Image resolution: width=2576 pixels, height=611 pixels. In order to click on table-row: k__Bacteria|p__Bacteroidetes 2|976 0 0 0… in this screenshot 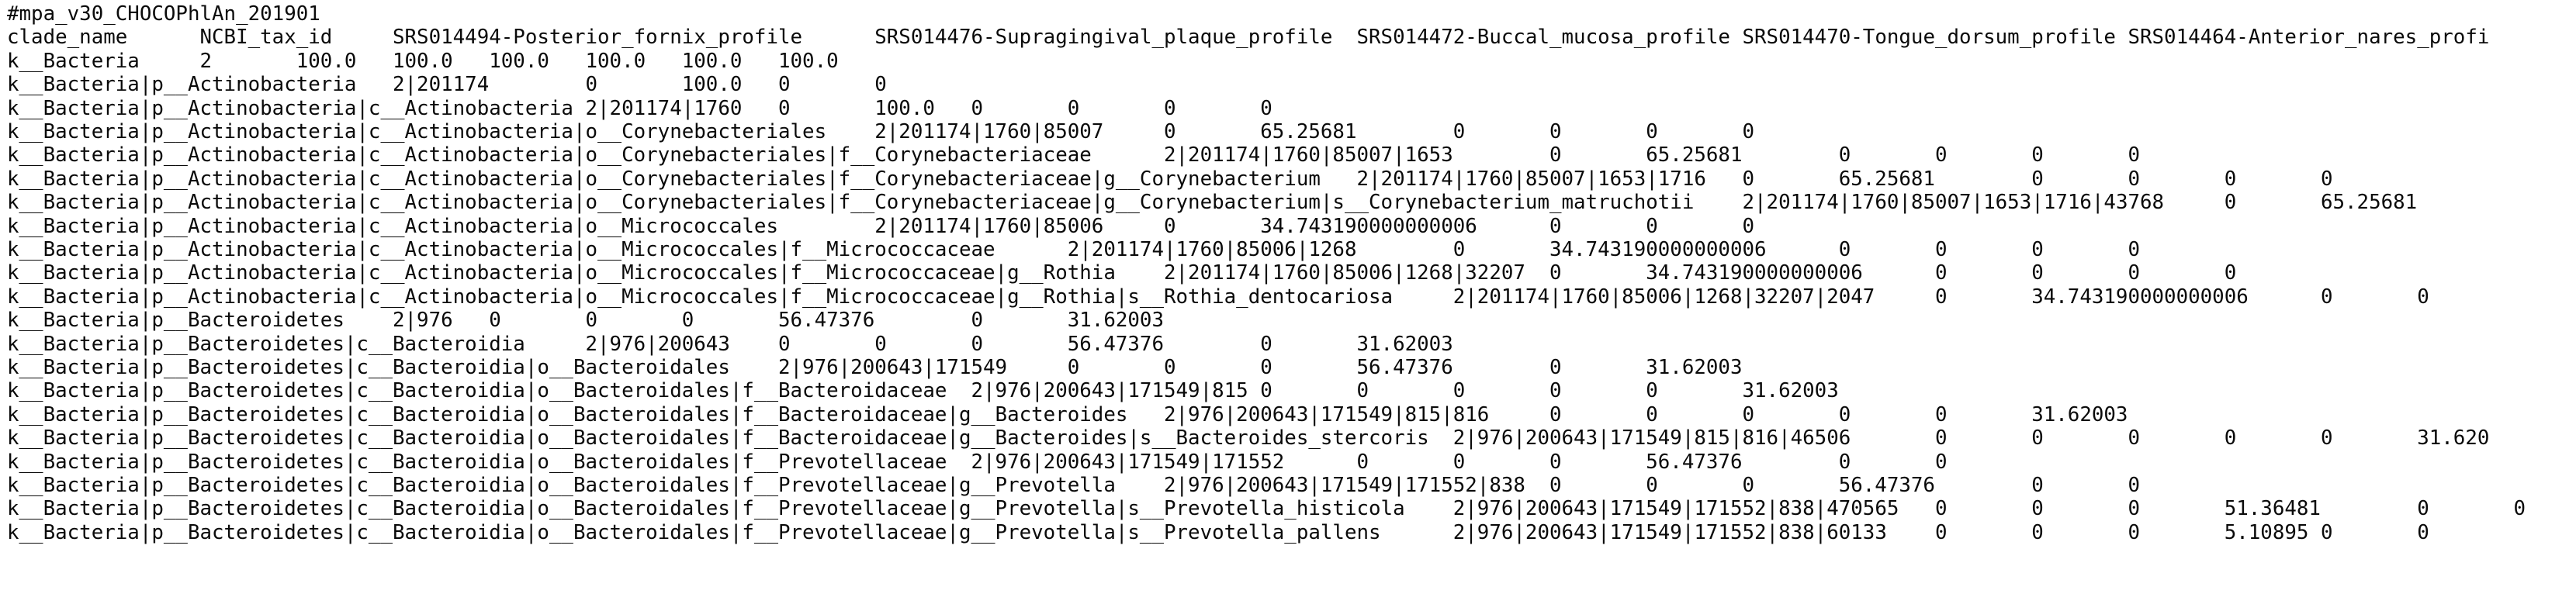, I will do `click(585, 321)`.